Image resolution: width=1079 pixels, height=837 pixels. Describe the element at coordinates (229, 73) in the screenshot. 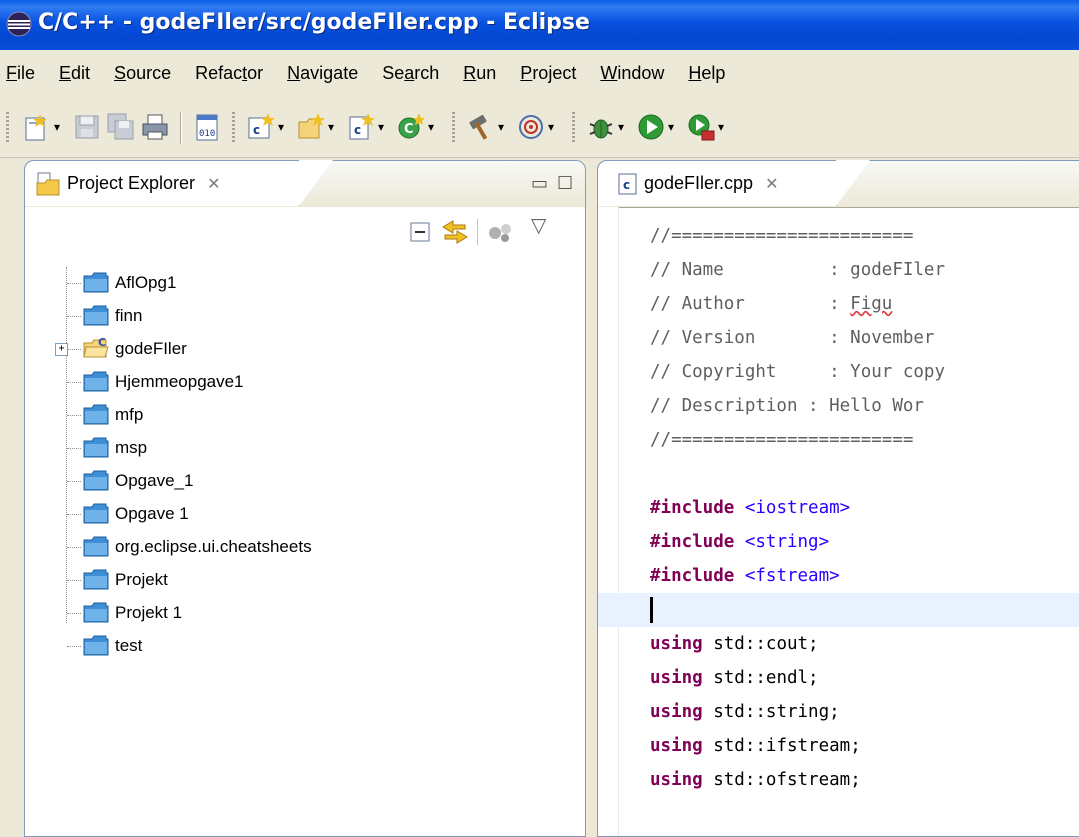

I see `menu-refactor: Refactor` at that location.